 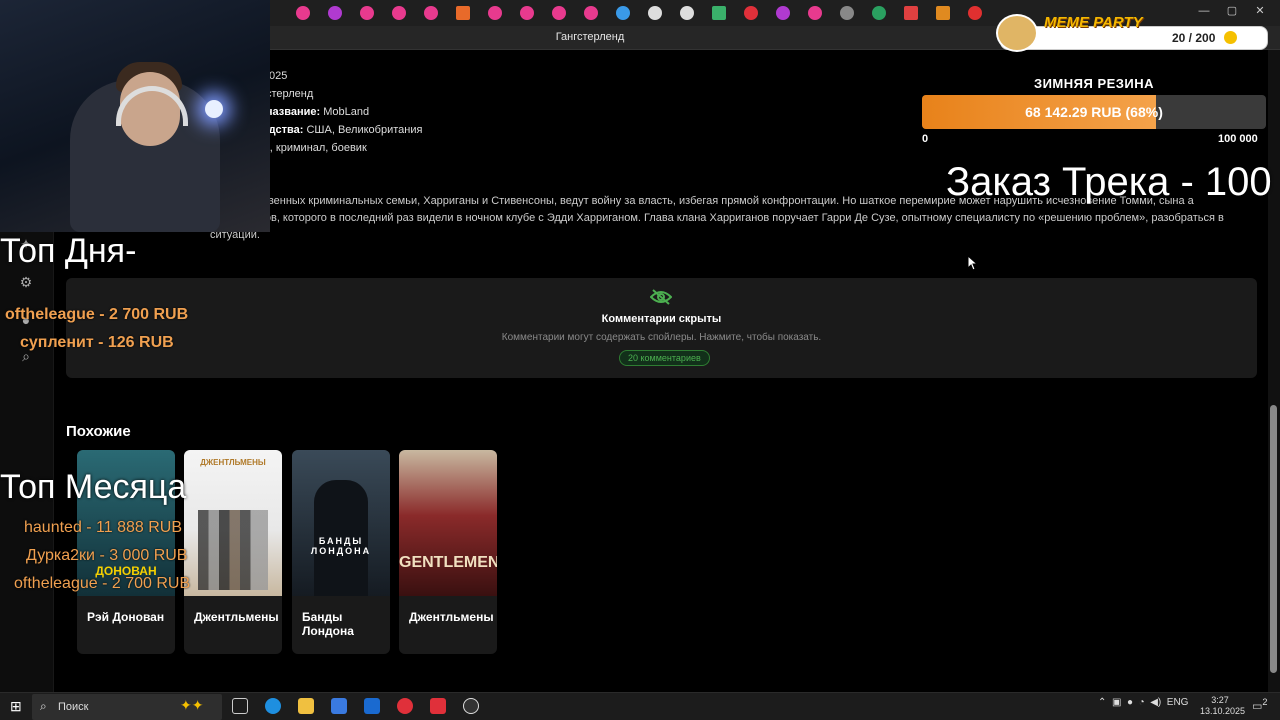 I want to click on windows-start-icon: ⊞, so click(x=16, y=706).